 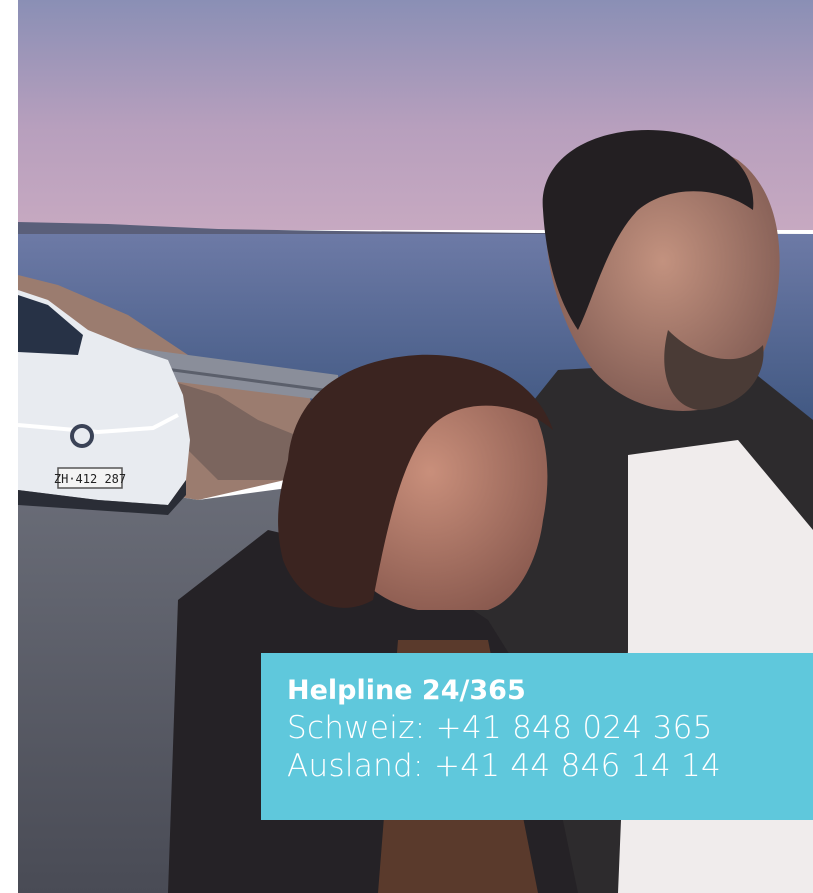 What do you see at coordinates (406, 690) in the screenshot?
I see `helpline-title: Helpline 24/365` at bounding box center [406, 690].